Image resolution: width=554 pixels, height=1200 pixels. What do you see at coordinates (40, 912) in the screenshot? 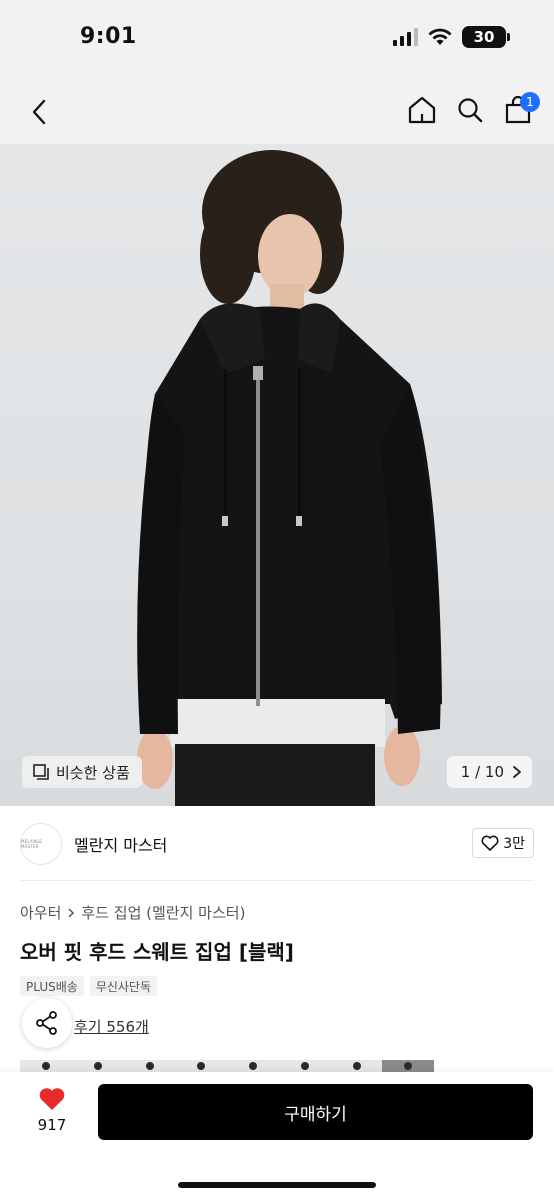
I see `breadcrumb-category: 아우터` at bounding box center [40, 912].